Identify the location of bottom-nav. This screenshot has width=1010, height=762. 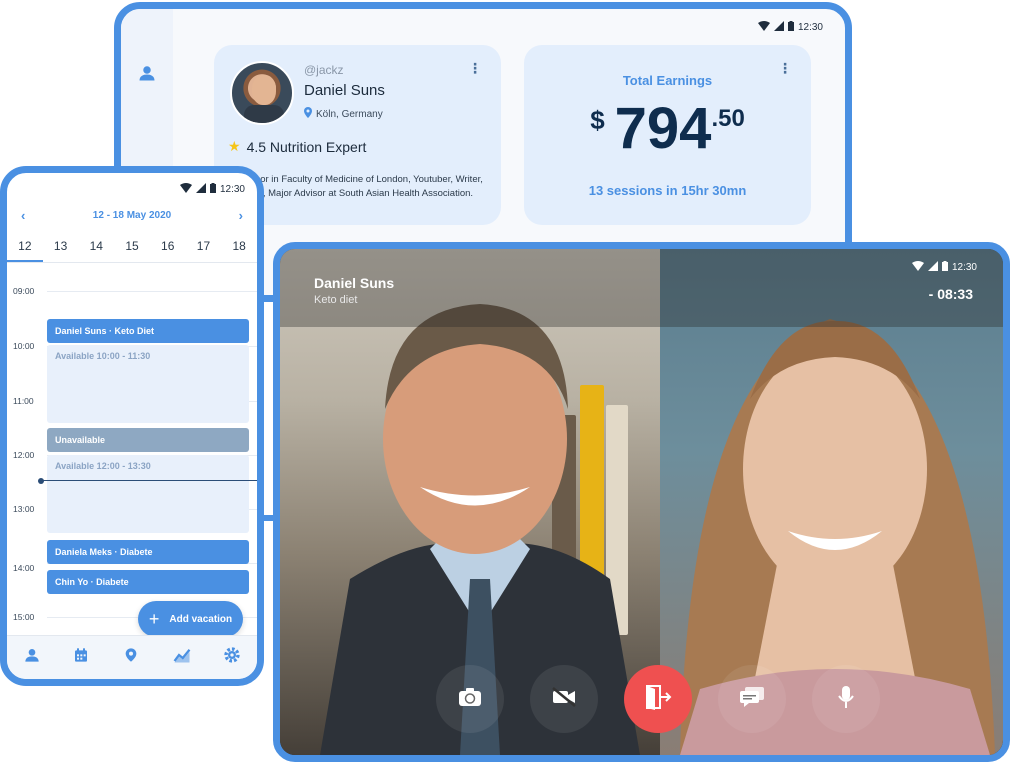
(132, 657).